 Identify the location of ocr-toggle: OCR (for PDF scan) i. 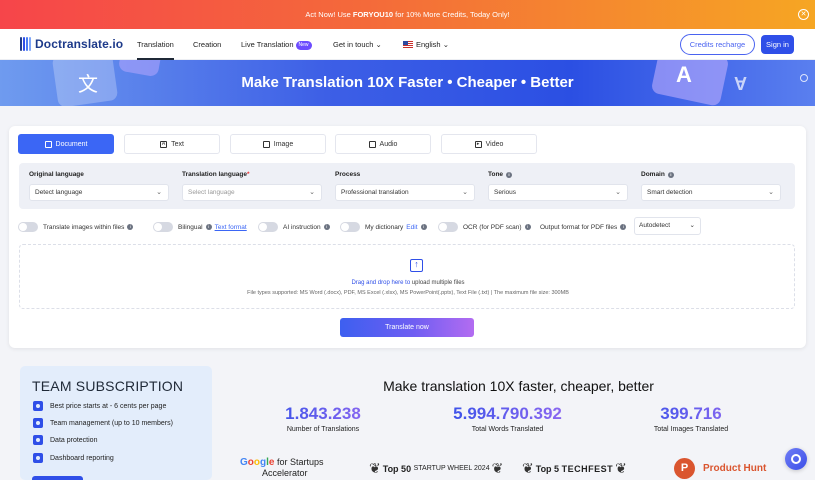
(484, 227).